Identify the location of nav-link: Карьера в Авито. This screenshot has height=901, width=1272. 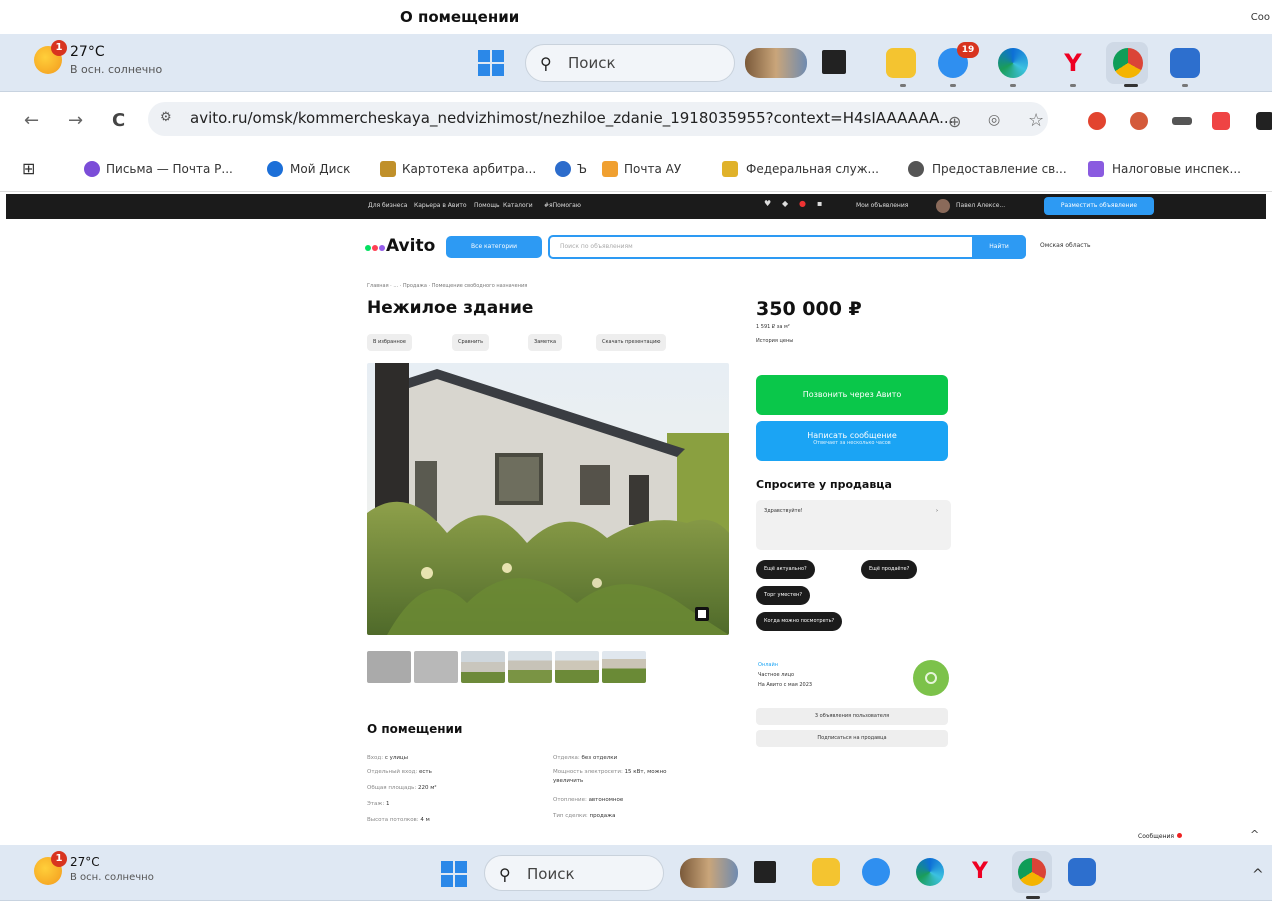
(440, 205).